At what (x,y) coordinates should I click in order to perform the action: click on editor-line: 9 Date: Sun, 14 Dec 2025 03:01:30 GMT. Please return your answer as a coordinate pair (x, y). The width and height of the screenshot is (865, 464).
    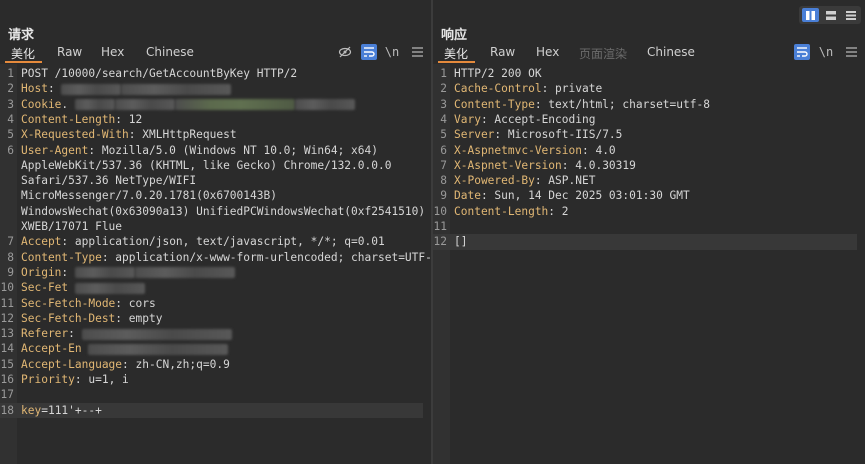
    Looking at the image, I should click on (645, 195).